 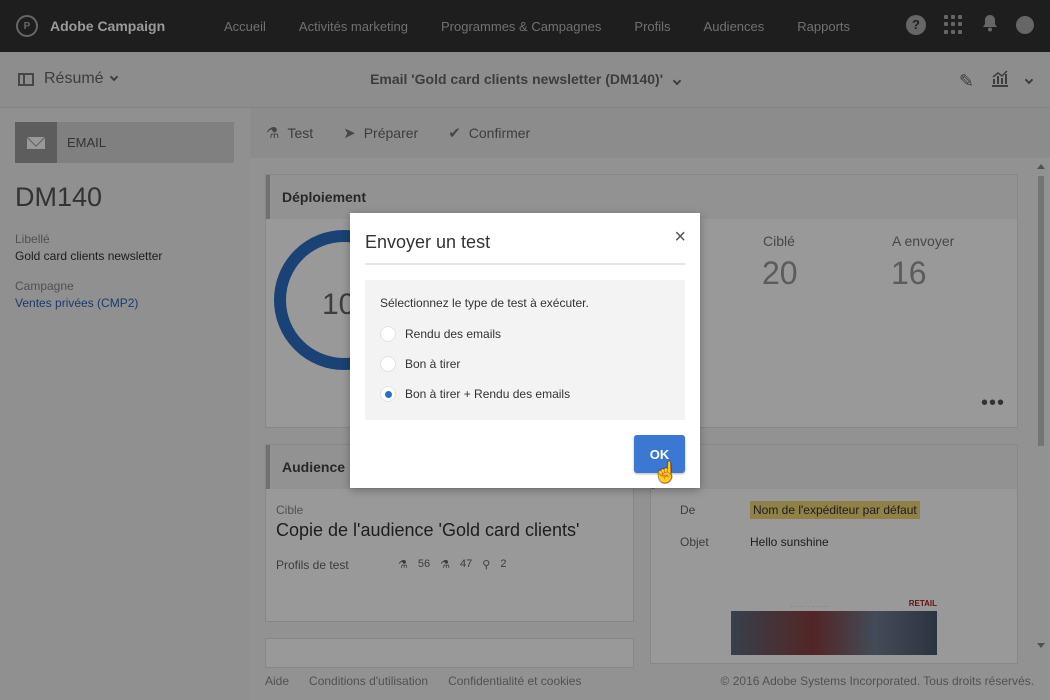 I want to click on radio-label: Bon à tirer + Rendu des emails, so click(x=488, y=394).